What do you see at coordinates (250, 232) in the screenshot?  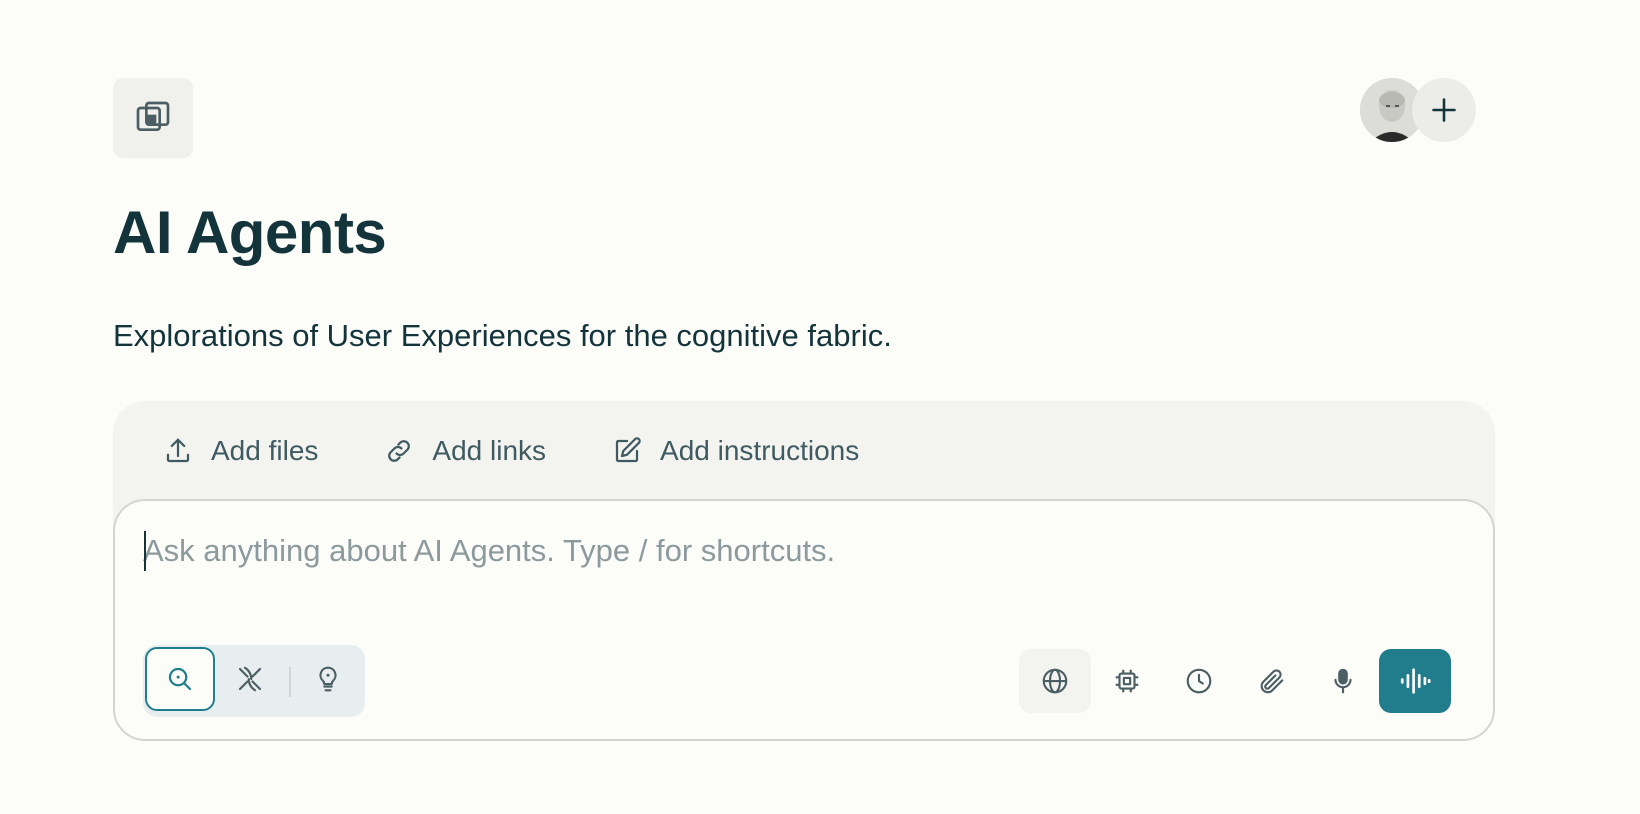 I see `page-title: AI Agents` at bounding box center [250, 232].